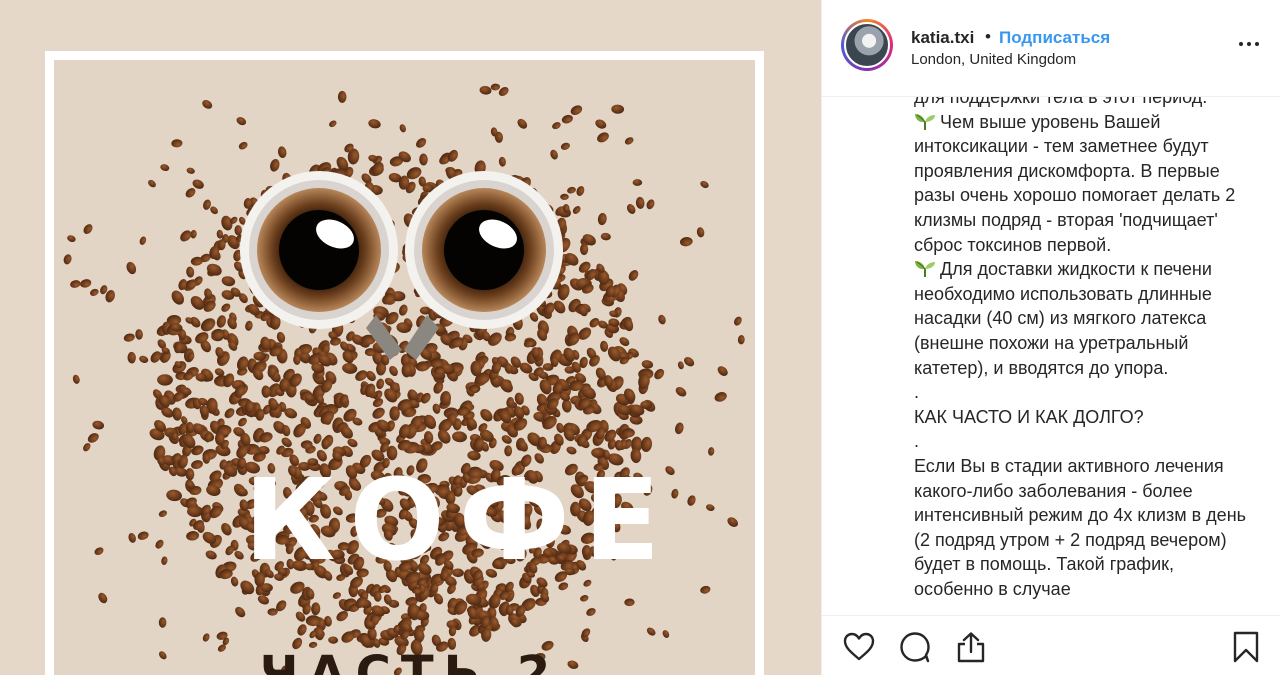 The image size is (1280, 675). Describe the element at coordinates (1246, 647) in the screenshot. I see `bookmark-icon` at that location.